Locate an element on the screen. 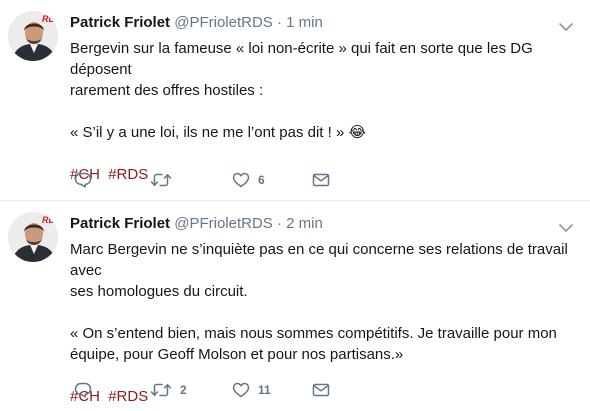 Image resolution: width=590 pixels, height=411 pixels. like-button: 6 is located at coordinates (248, 180).